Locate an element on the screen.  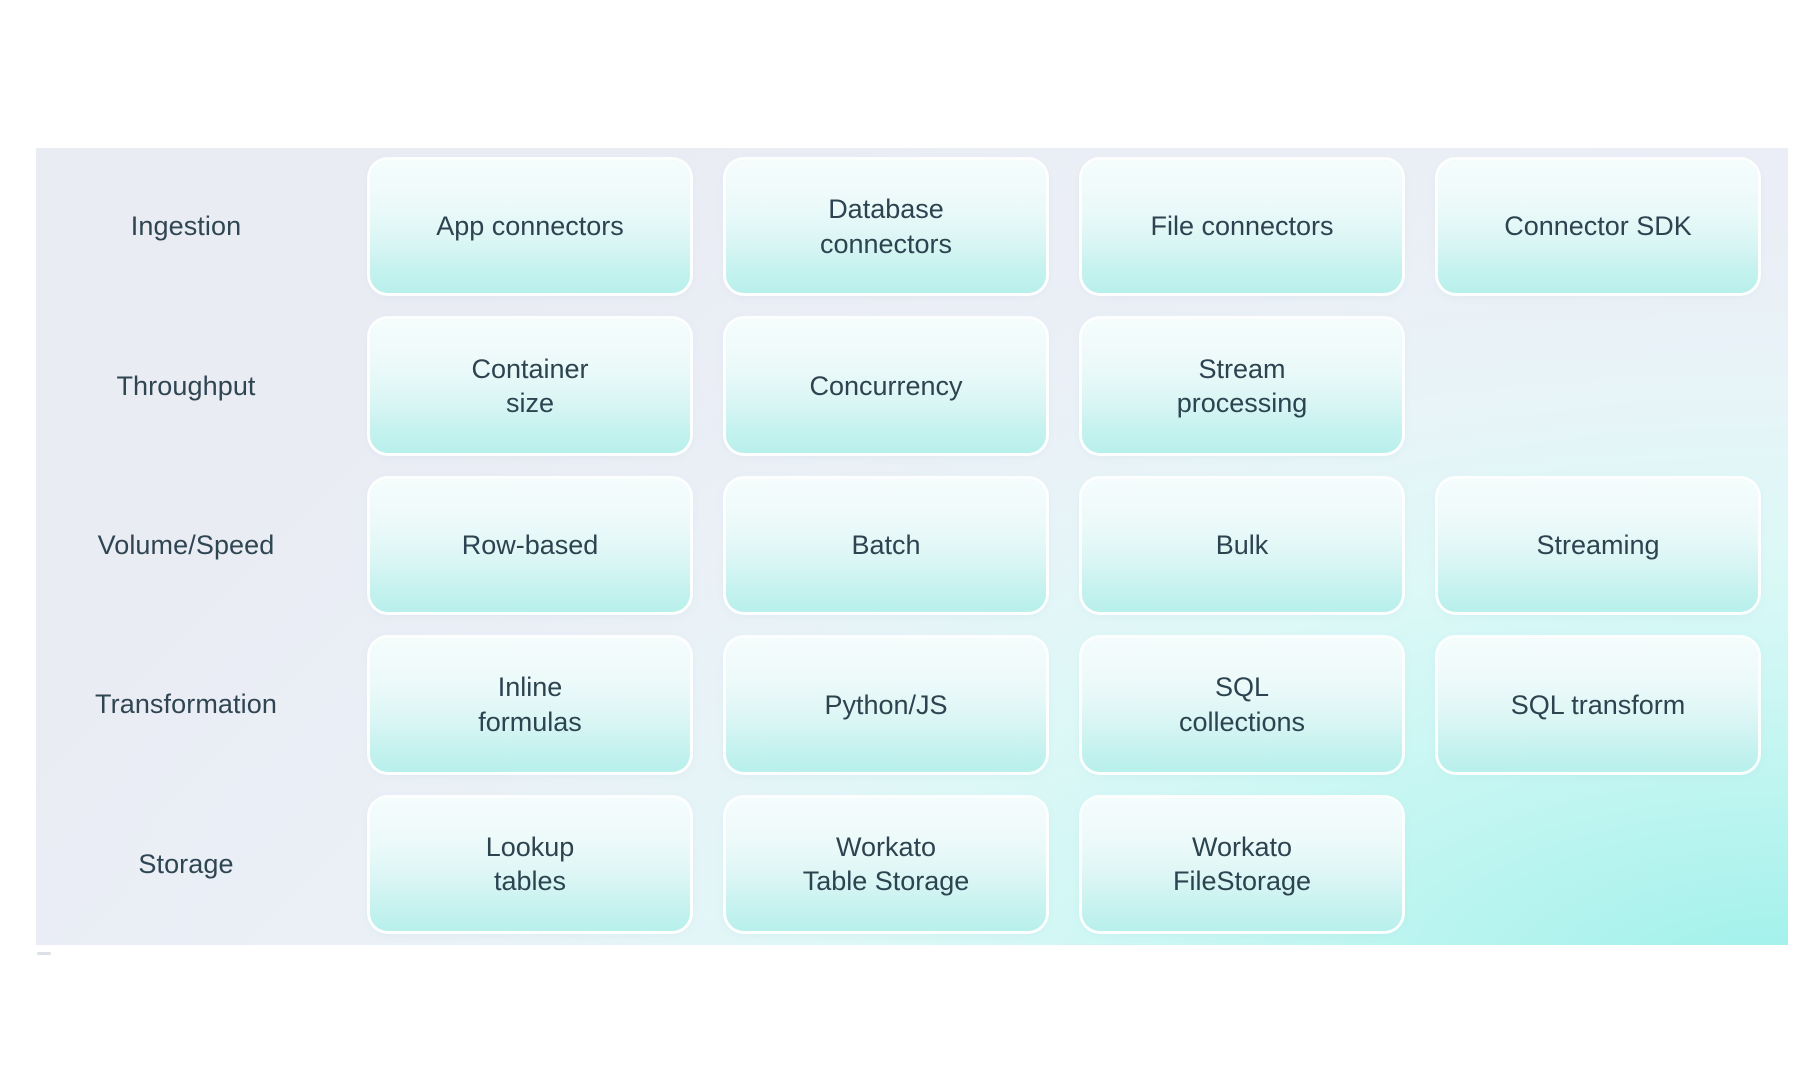
card-label: Batch is located at coordinates (886, 545).